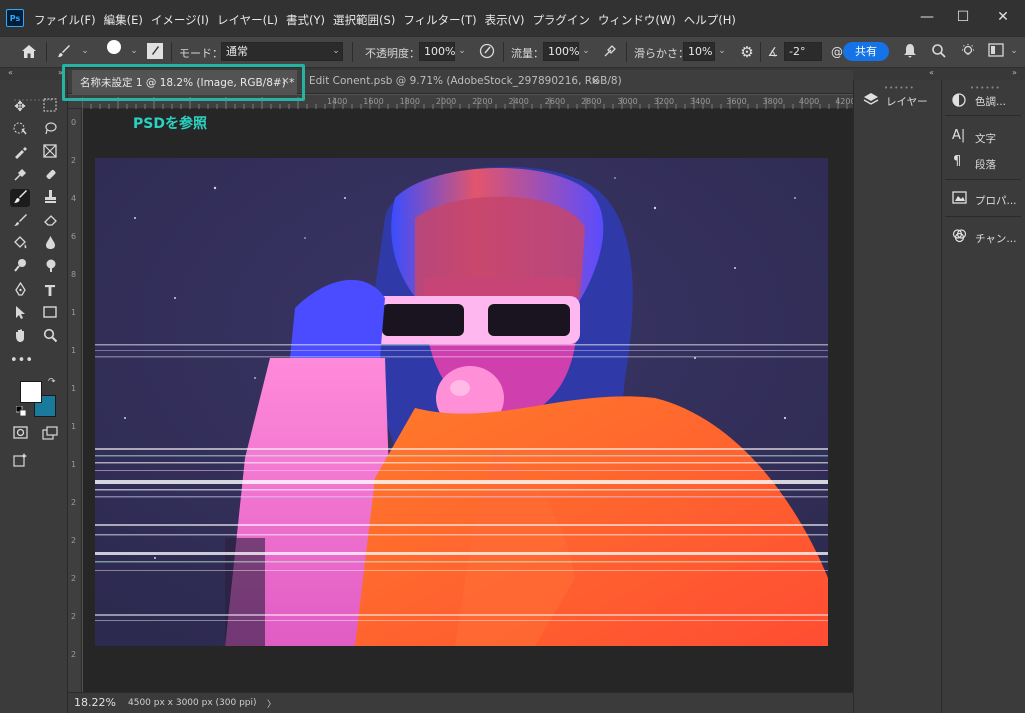  I want to click on pressure-opacity-icon, so click(487, 52).